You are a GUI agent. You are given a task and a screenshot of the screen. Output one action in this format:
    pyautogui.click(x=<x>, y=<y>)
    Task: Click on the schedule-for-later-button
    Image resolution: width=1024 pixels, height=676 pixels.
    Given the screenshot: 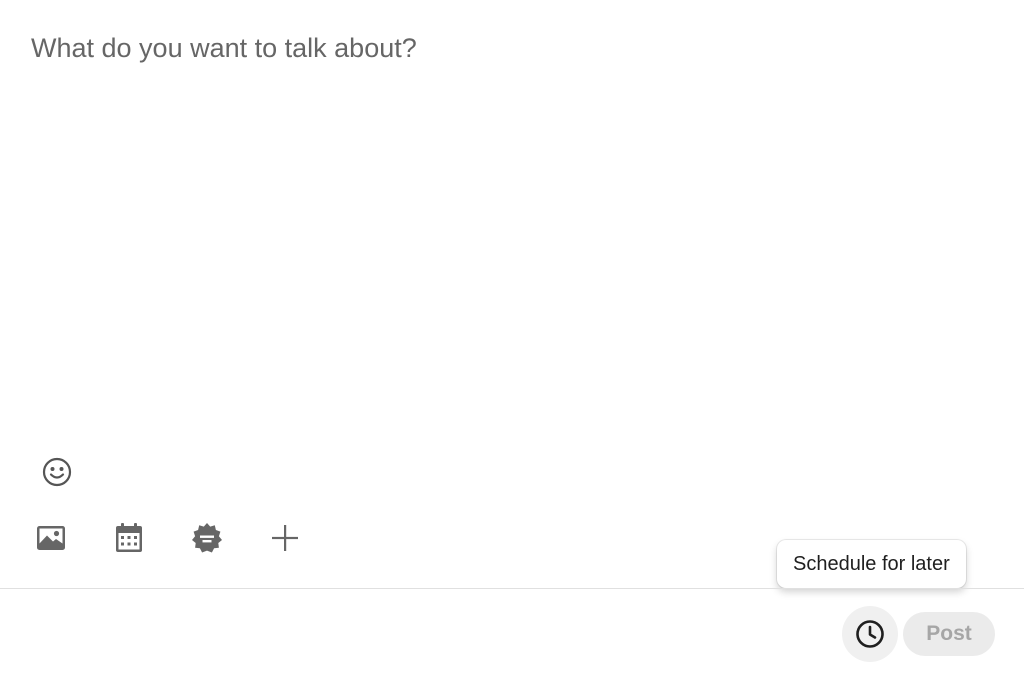 What is the action you would take?
    pyautogui.click(x=870, y=634)
    